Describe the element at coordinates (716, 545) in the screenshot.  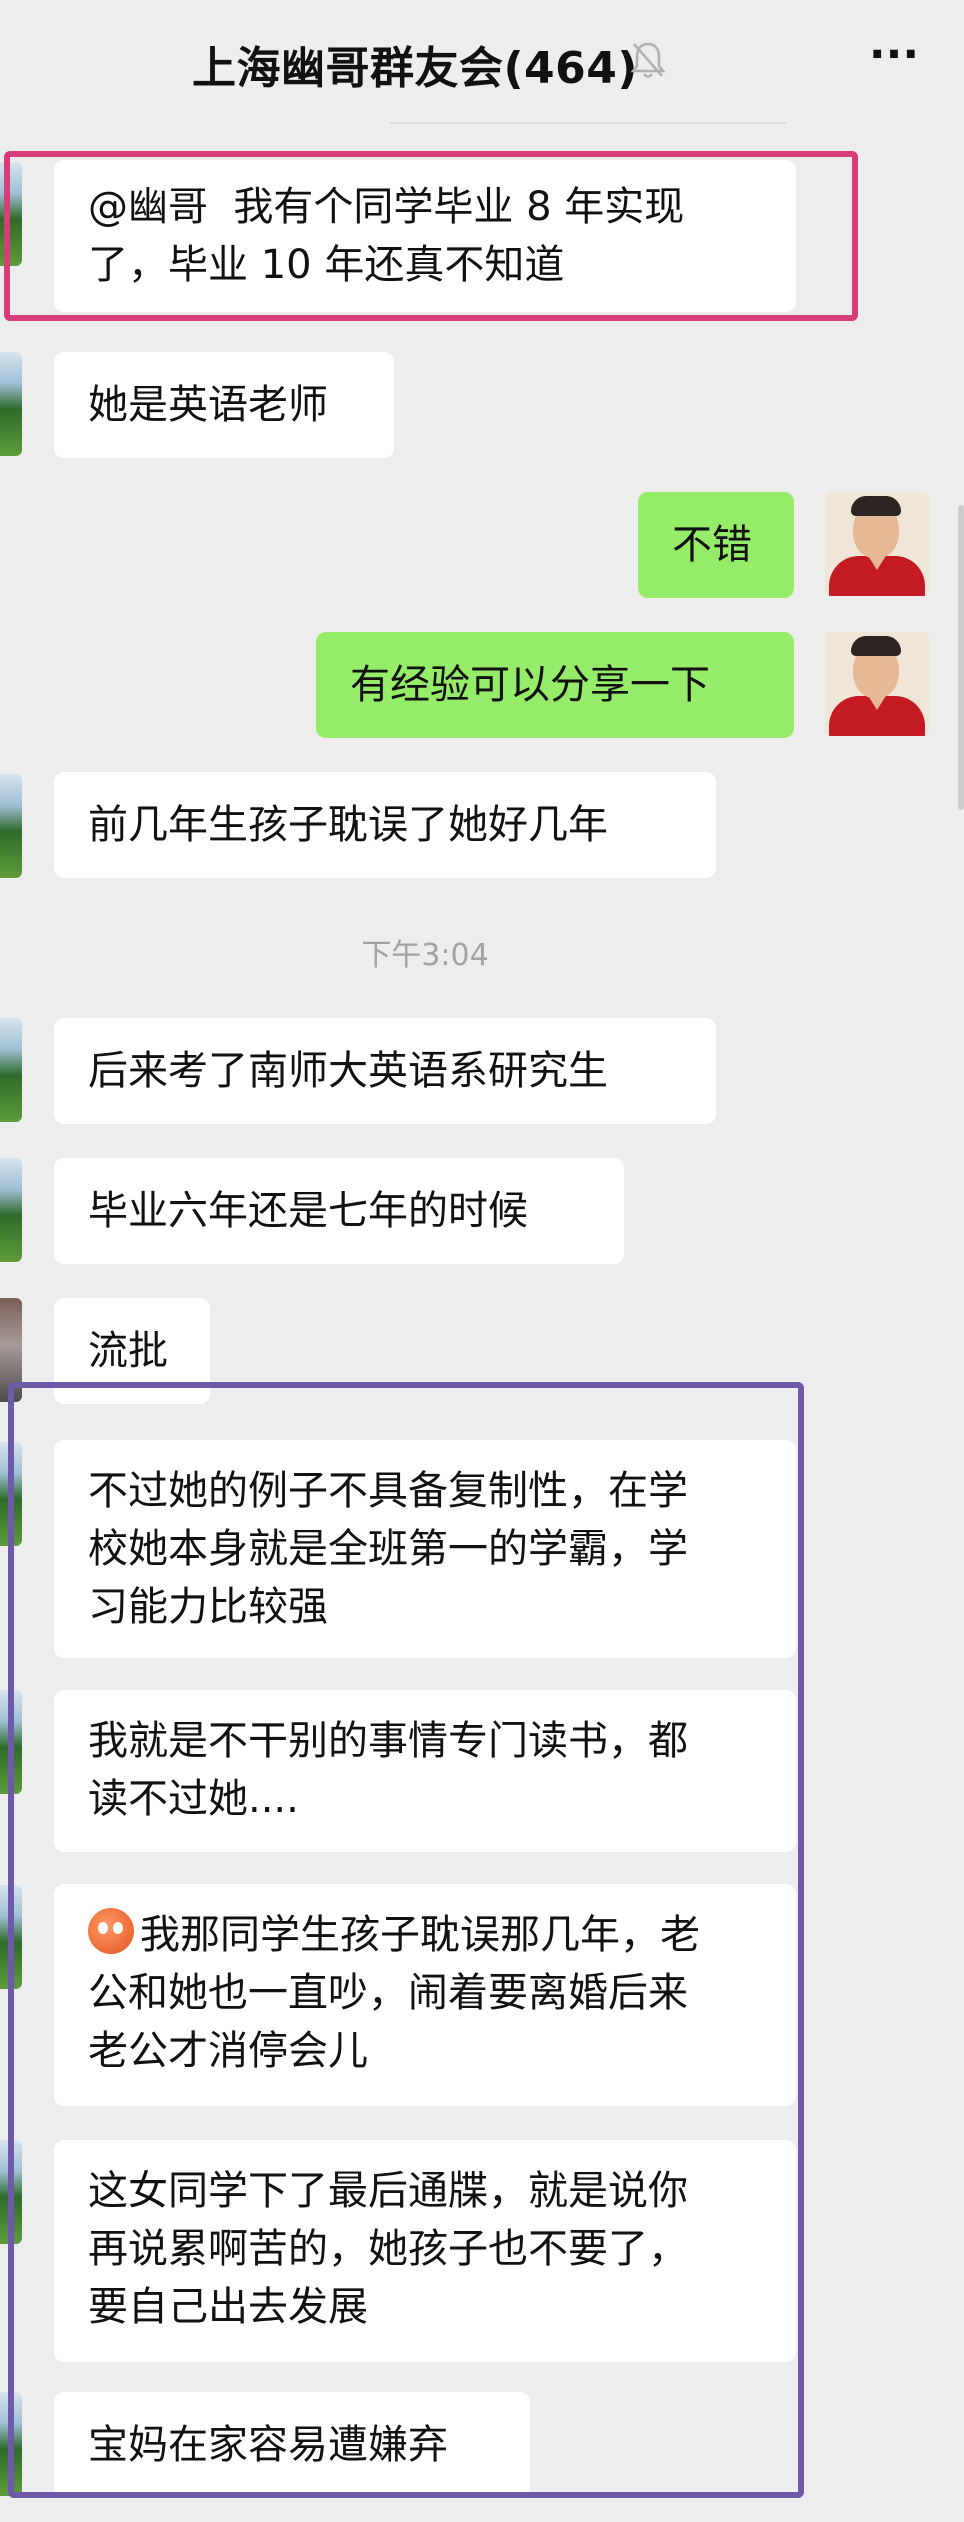
I see `message-bubble: 不错` at that location.